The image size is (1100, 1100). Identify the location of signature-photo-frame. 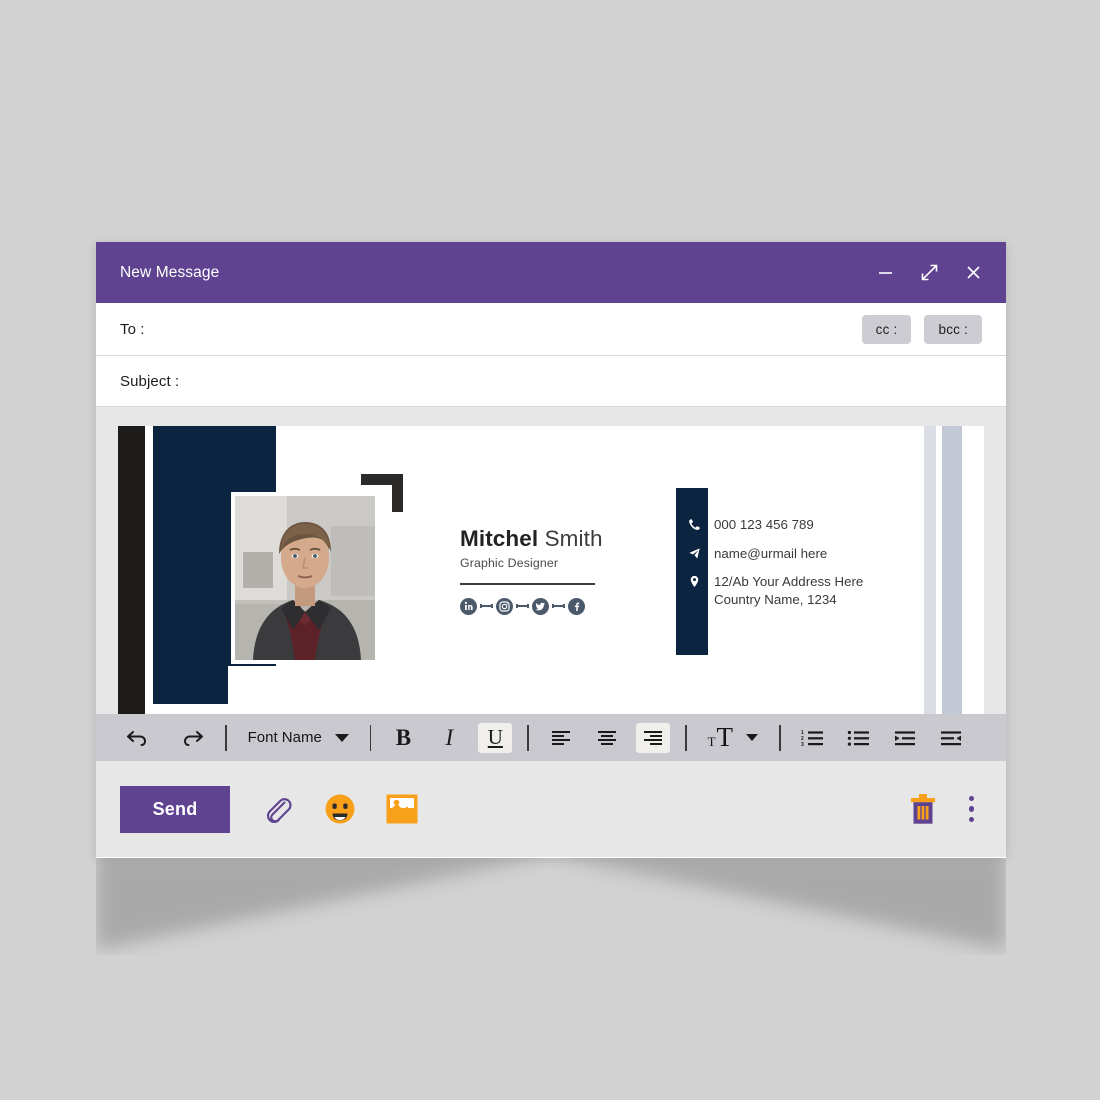
(305, 578).